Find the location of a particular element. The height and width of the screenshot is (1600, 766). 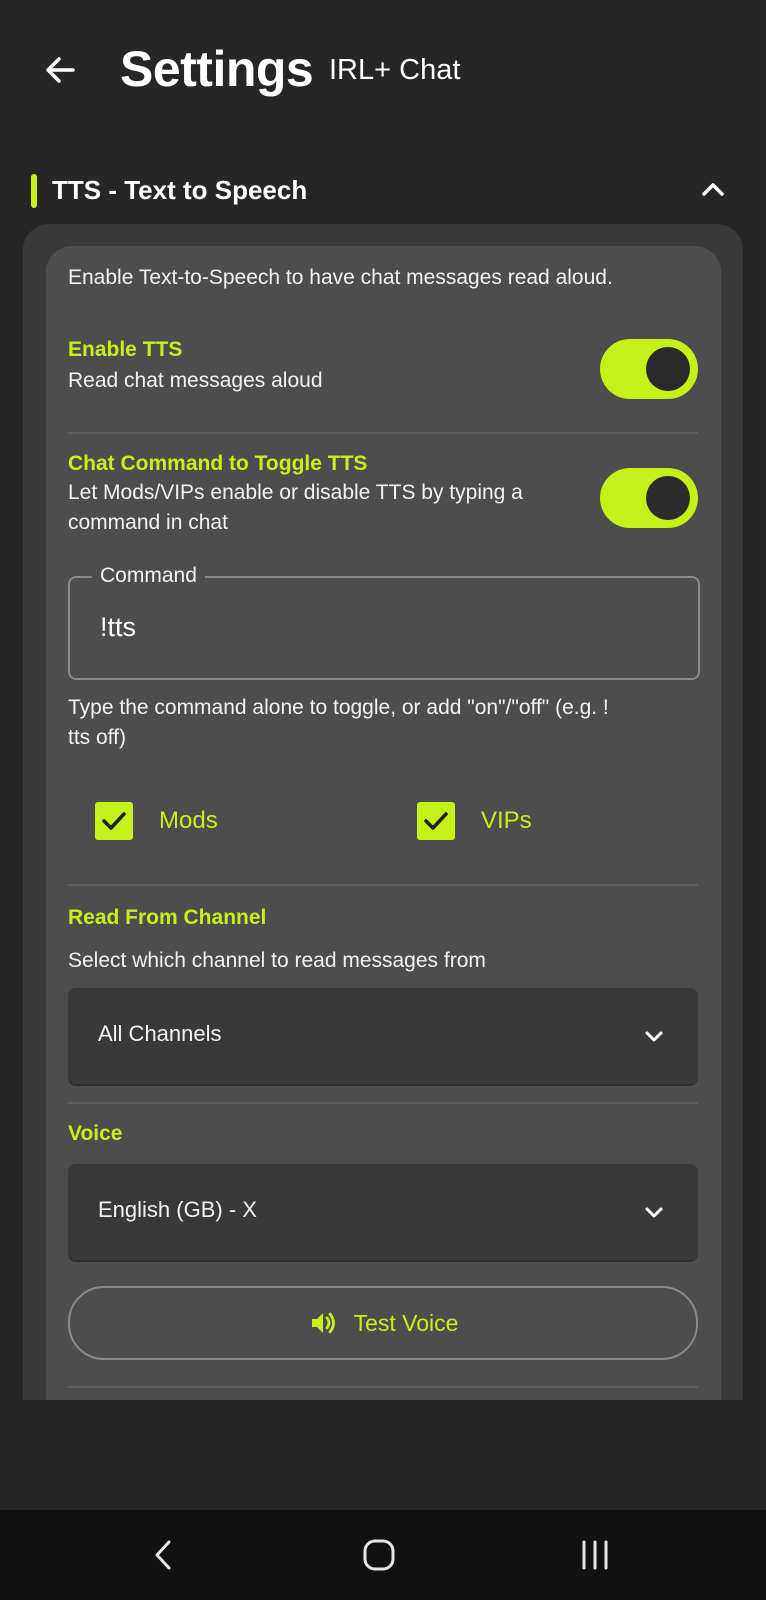

chat-command-toggle is located at coordinates (649, 498).